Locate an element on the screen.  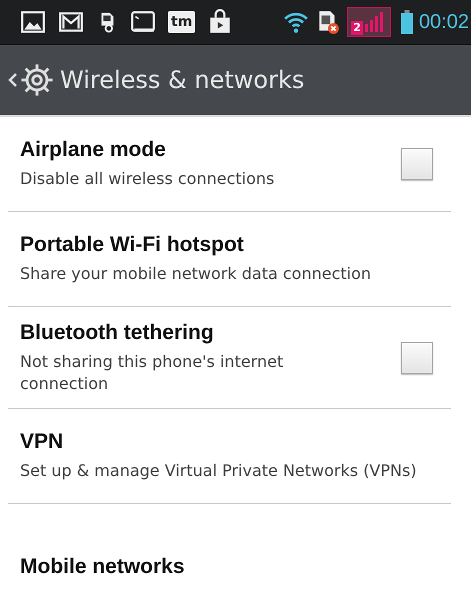
setting-summary: Set up & manage Virtual Private Networks (VPNs) is located at coordinates (218, 471).